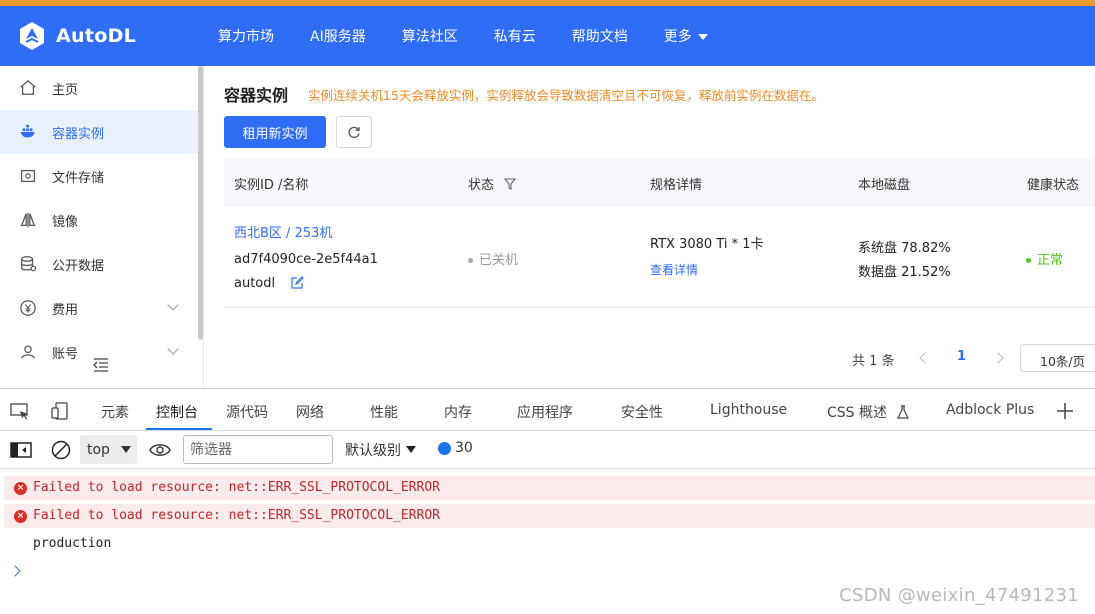  I want to click on flask-icon, so click(903, 412).